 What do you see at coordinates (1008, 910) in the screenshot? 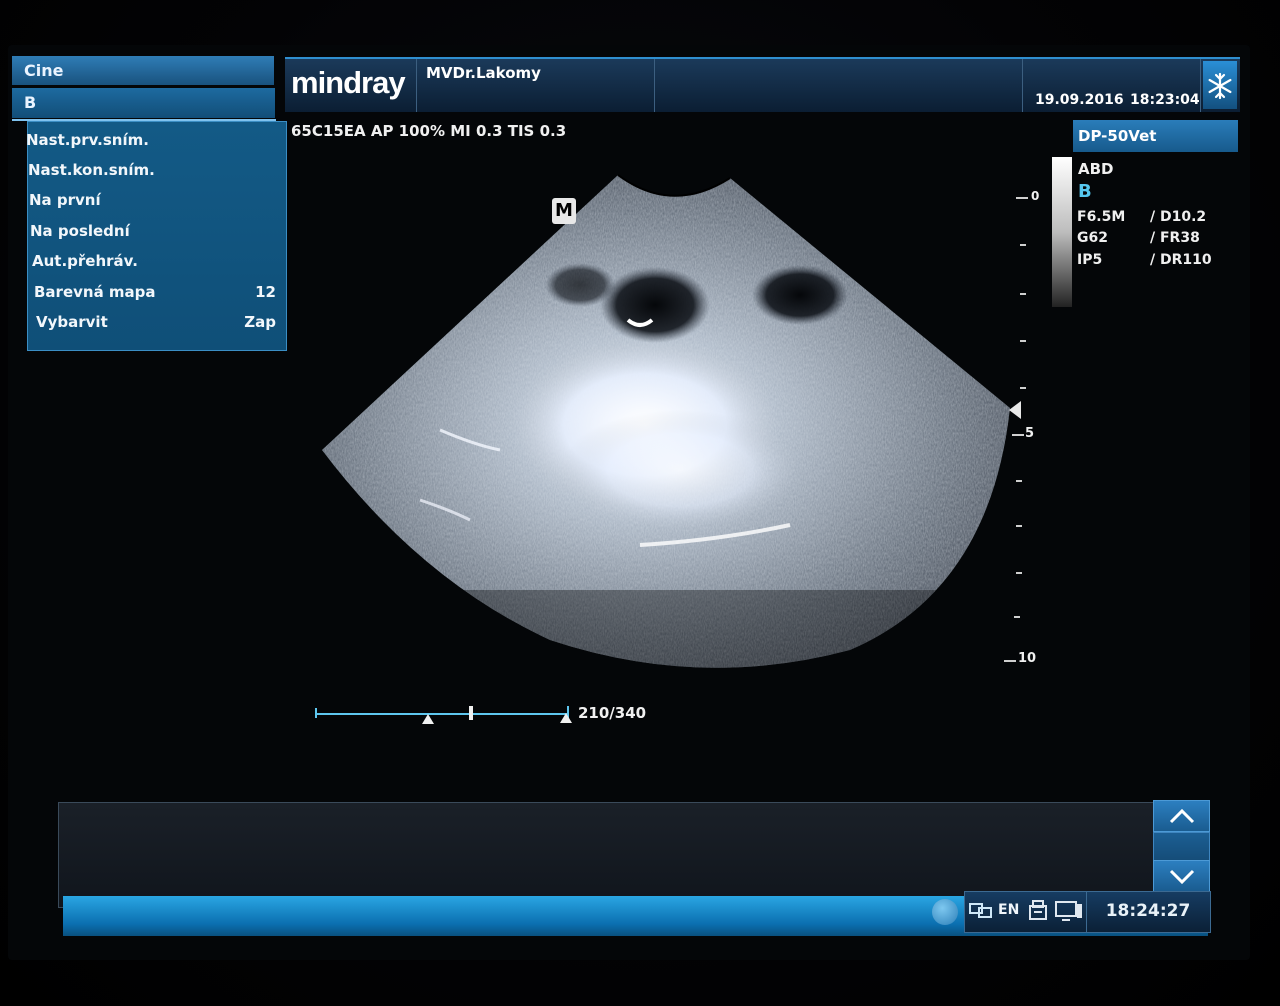
I see `language-indicator: EN` at bounding box center [1008, 910].